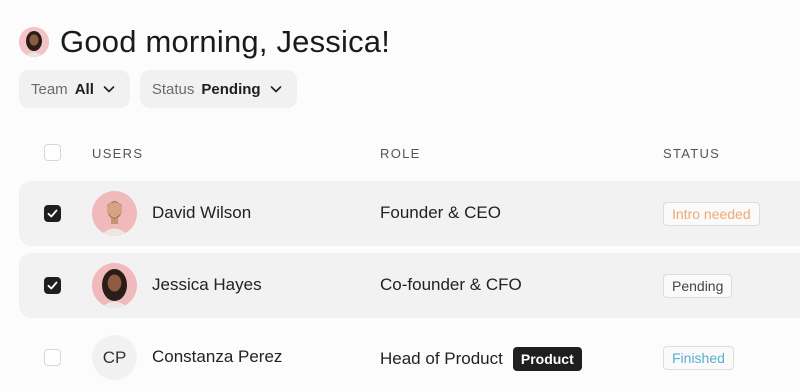 This screenshot has height=392, width=800. I want to click on column-header-status: STATUS, so click(691, 153).